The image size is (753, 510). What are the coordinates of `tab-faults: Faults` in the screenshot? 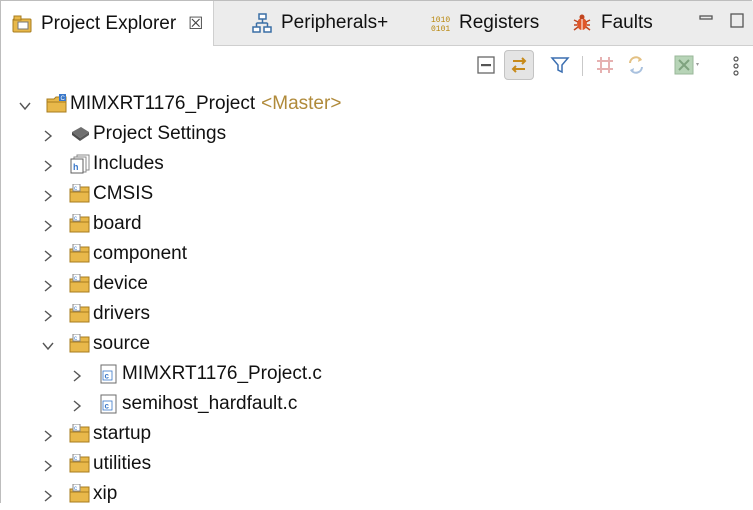 It's located at (612, 23).